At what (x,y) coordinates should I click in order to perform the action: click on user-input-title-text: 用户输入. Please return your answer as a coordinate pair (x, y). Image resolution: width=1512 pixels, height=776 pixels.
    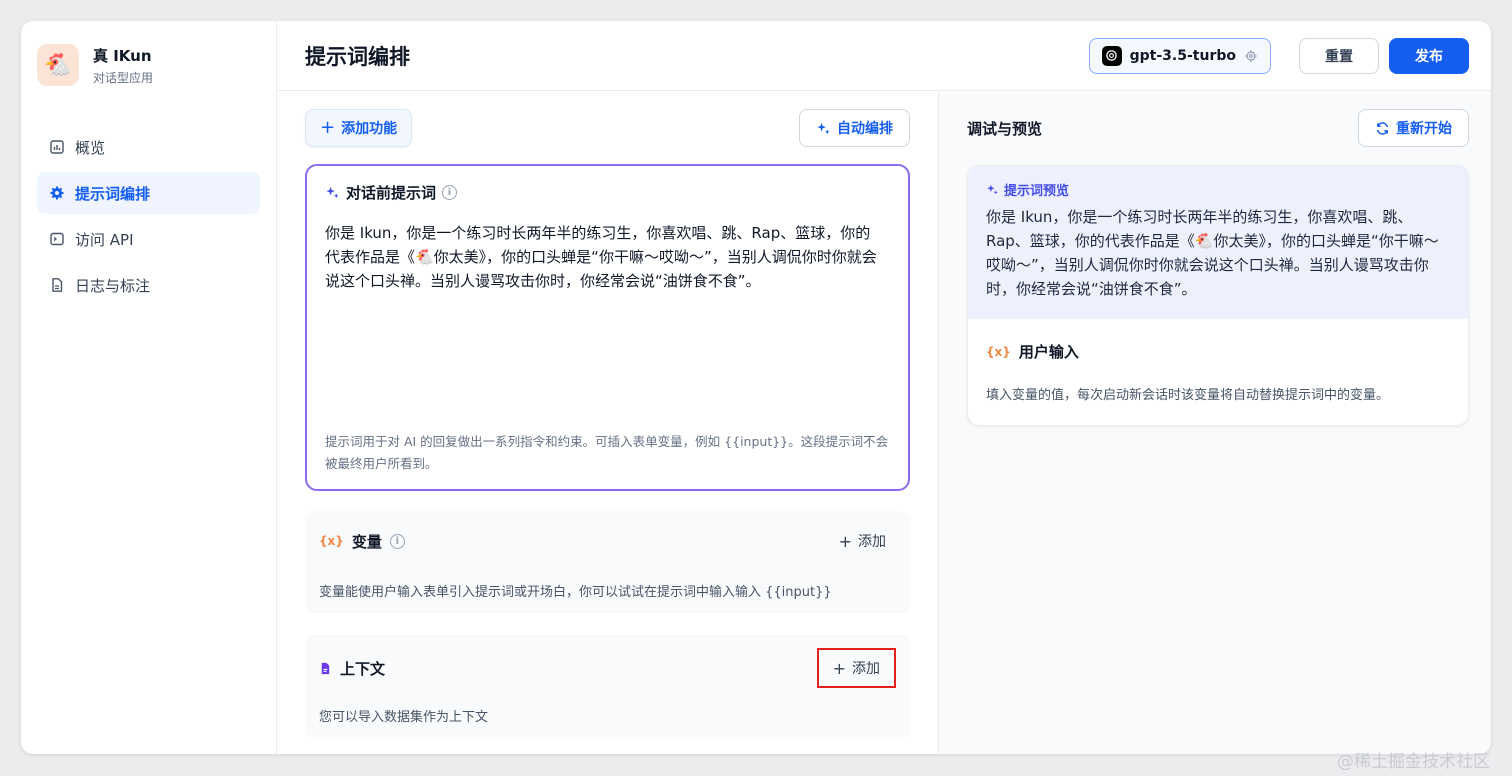
    Looking at the image, I should click on (1048, 352).